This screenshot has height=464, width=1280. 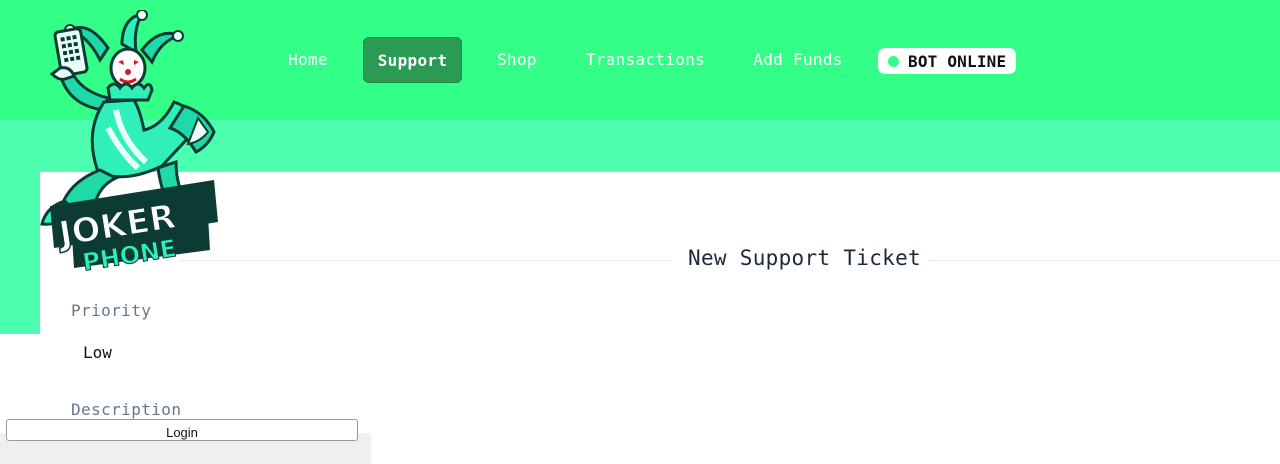 I want to click on title-divider-left, so click(x=426, y=260).